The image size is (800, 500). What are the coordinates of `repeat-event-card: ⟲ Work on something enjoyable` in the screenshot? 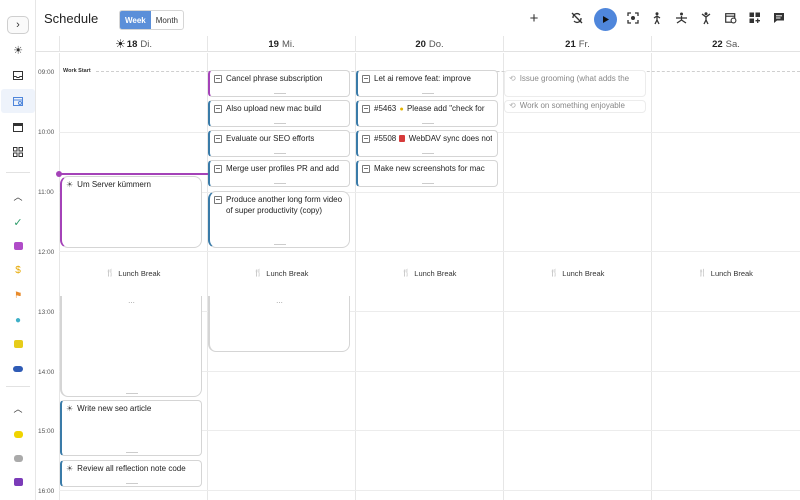 It's located at (575, 106).